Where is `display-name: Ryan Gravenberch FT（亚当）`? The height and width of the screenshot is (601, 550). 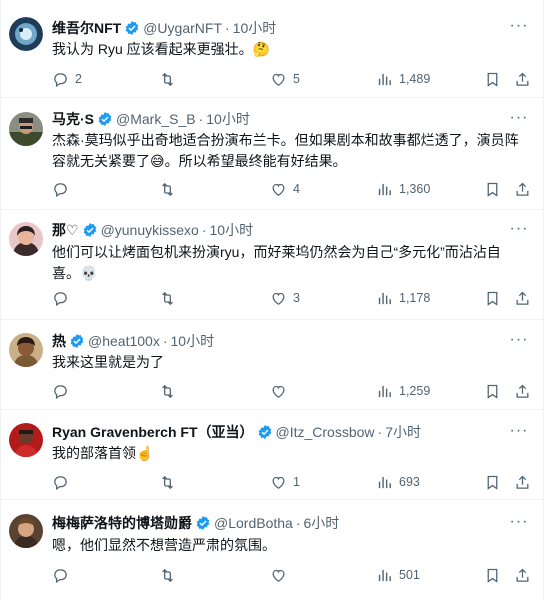
display-name: Ryan Gravenberch FT（亚当） is located at coordinates (153, 432).